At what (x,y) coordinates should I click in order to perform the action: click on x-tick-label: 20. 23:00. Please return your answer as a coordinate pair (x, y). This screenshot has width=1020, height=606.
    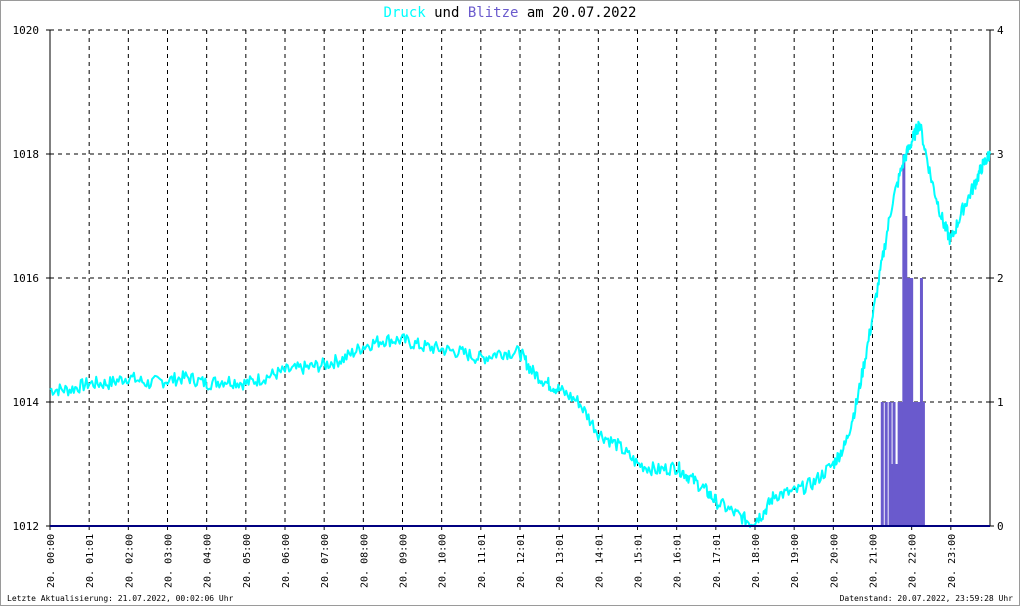
    Looking at the image, I should click on (952, 561).